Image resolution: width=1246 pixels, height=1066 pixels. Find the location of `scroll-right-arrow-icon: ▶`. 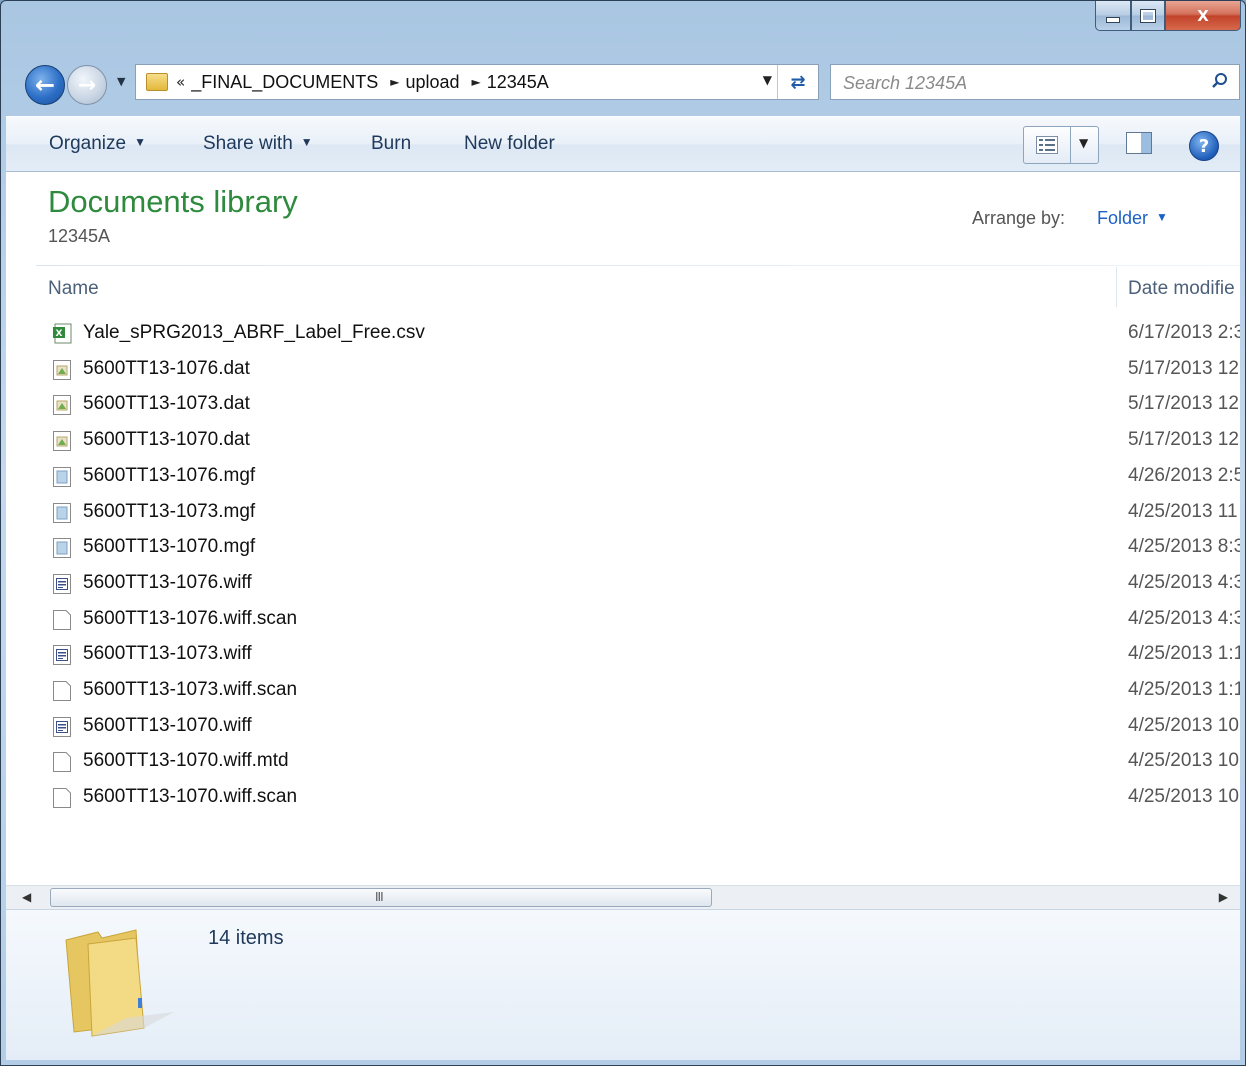

scroll-right-arrow-icon: ▶ is located at coordinates (1223, 897).